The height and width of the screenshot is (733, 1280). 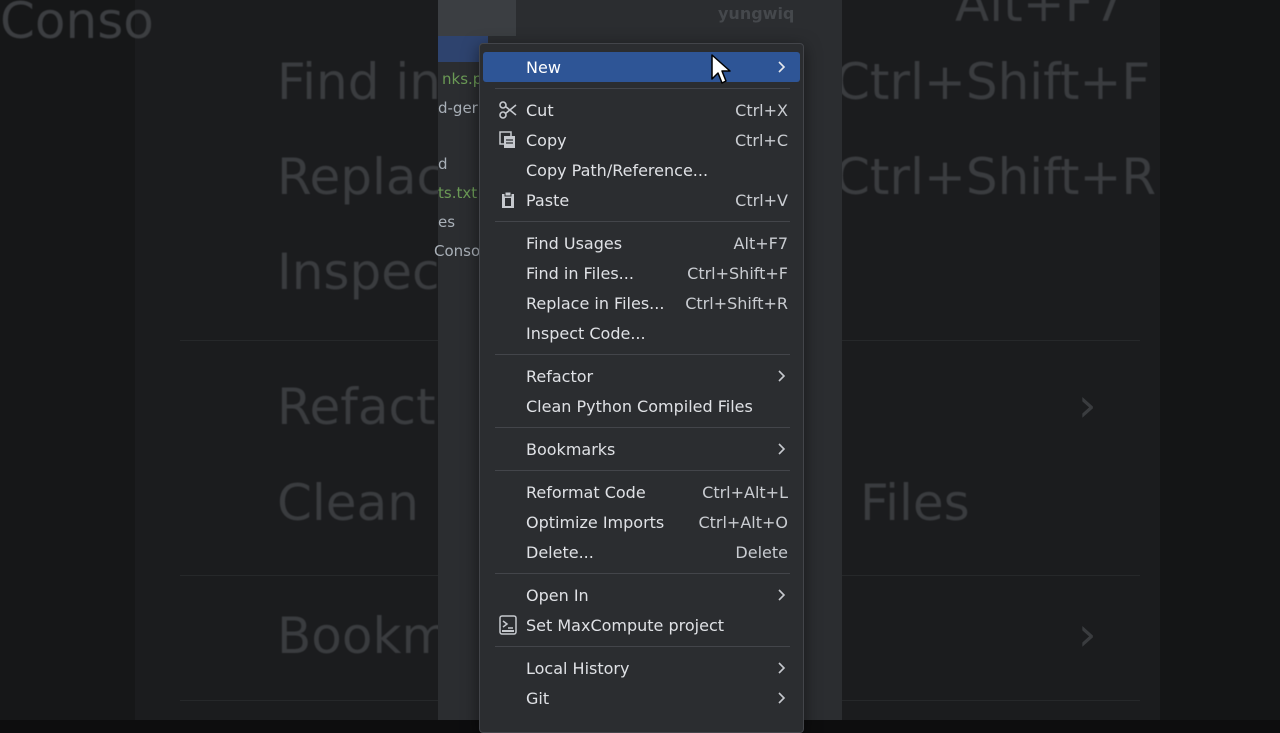 What do you see at coordinates (761, 200) in the screenshot?
I see `menu-item-shortcut: Ctrl+V` at bounding box center [761, 200].